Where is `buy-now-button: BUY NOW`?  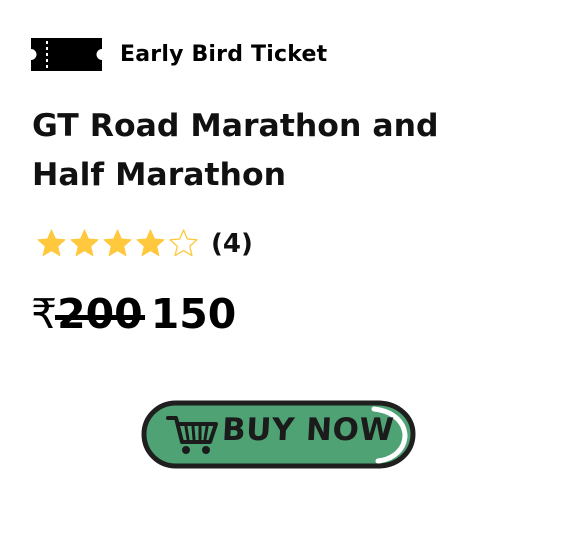 buy-now-button: BUY NOW is located at coordinates (278, 435).